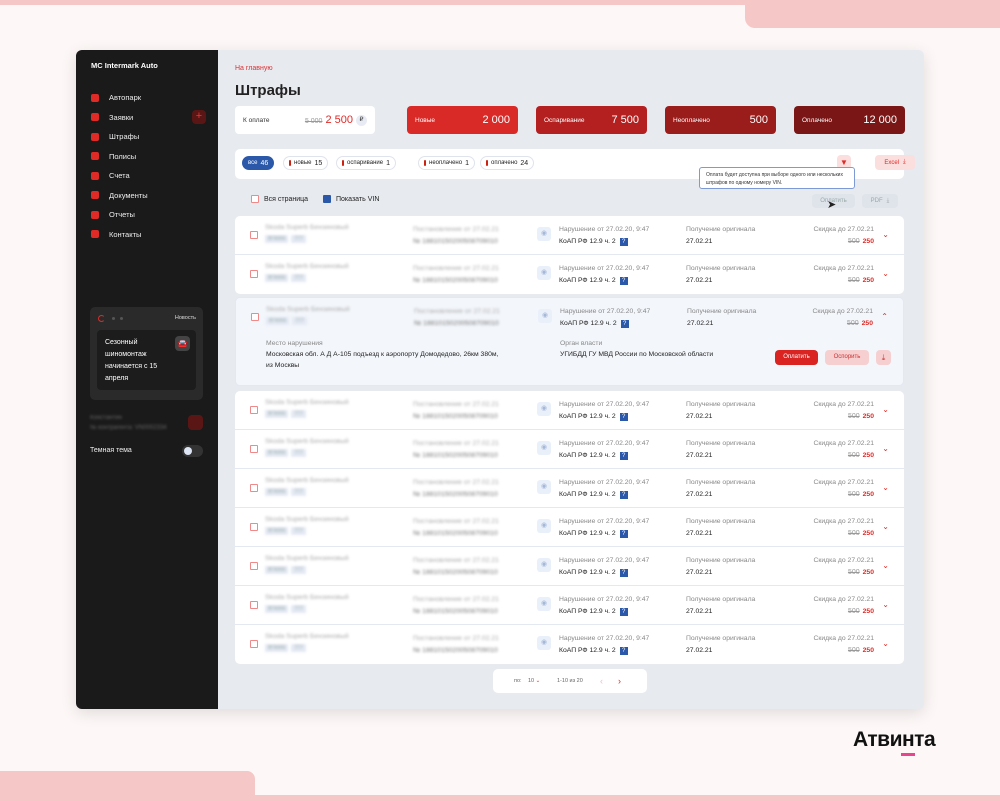 Image resolution: width=1000 pixels, height=801 pixels. I want to click on filter-chip: все 46, so click(258, 163).